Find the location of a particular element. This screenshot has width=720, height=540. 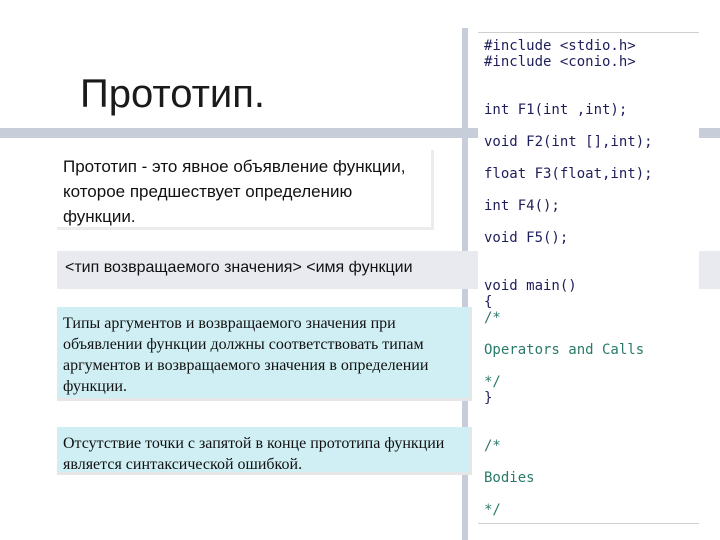

code-prototype-f5: void F5(); is located at coordinates (526, 238).